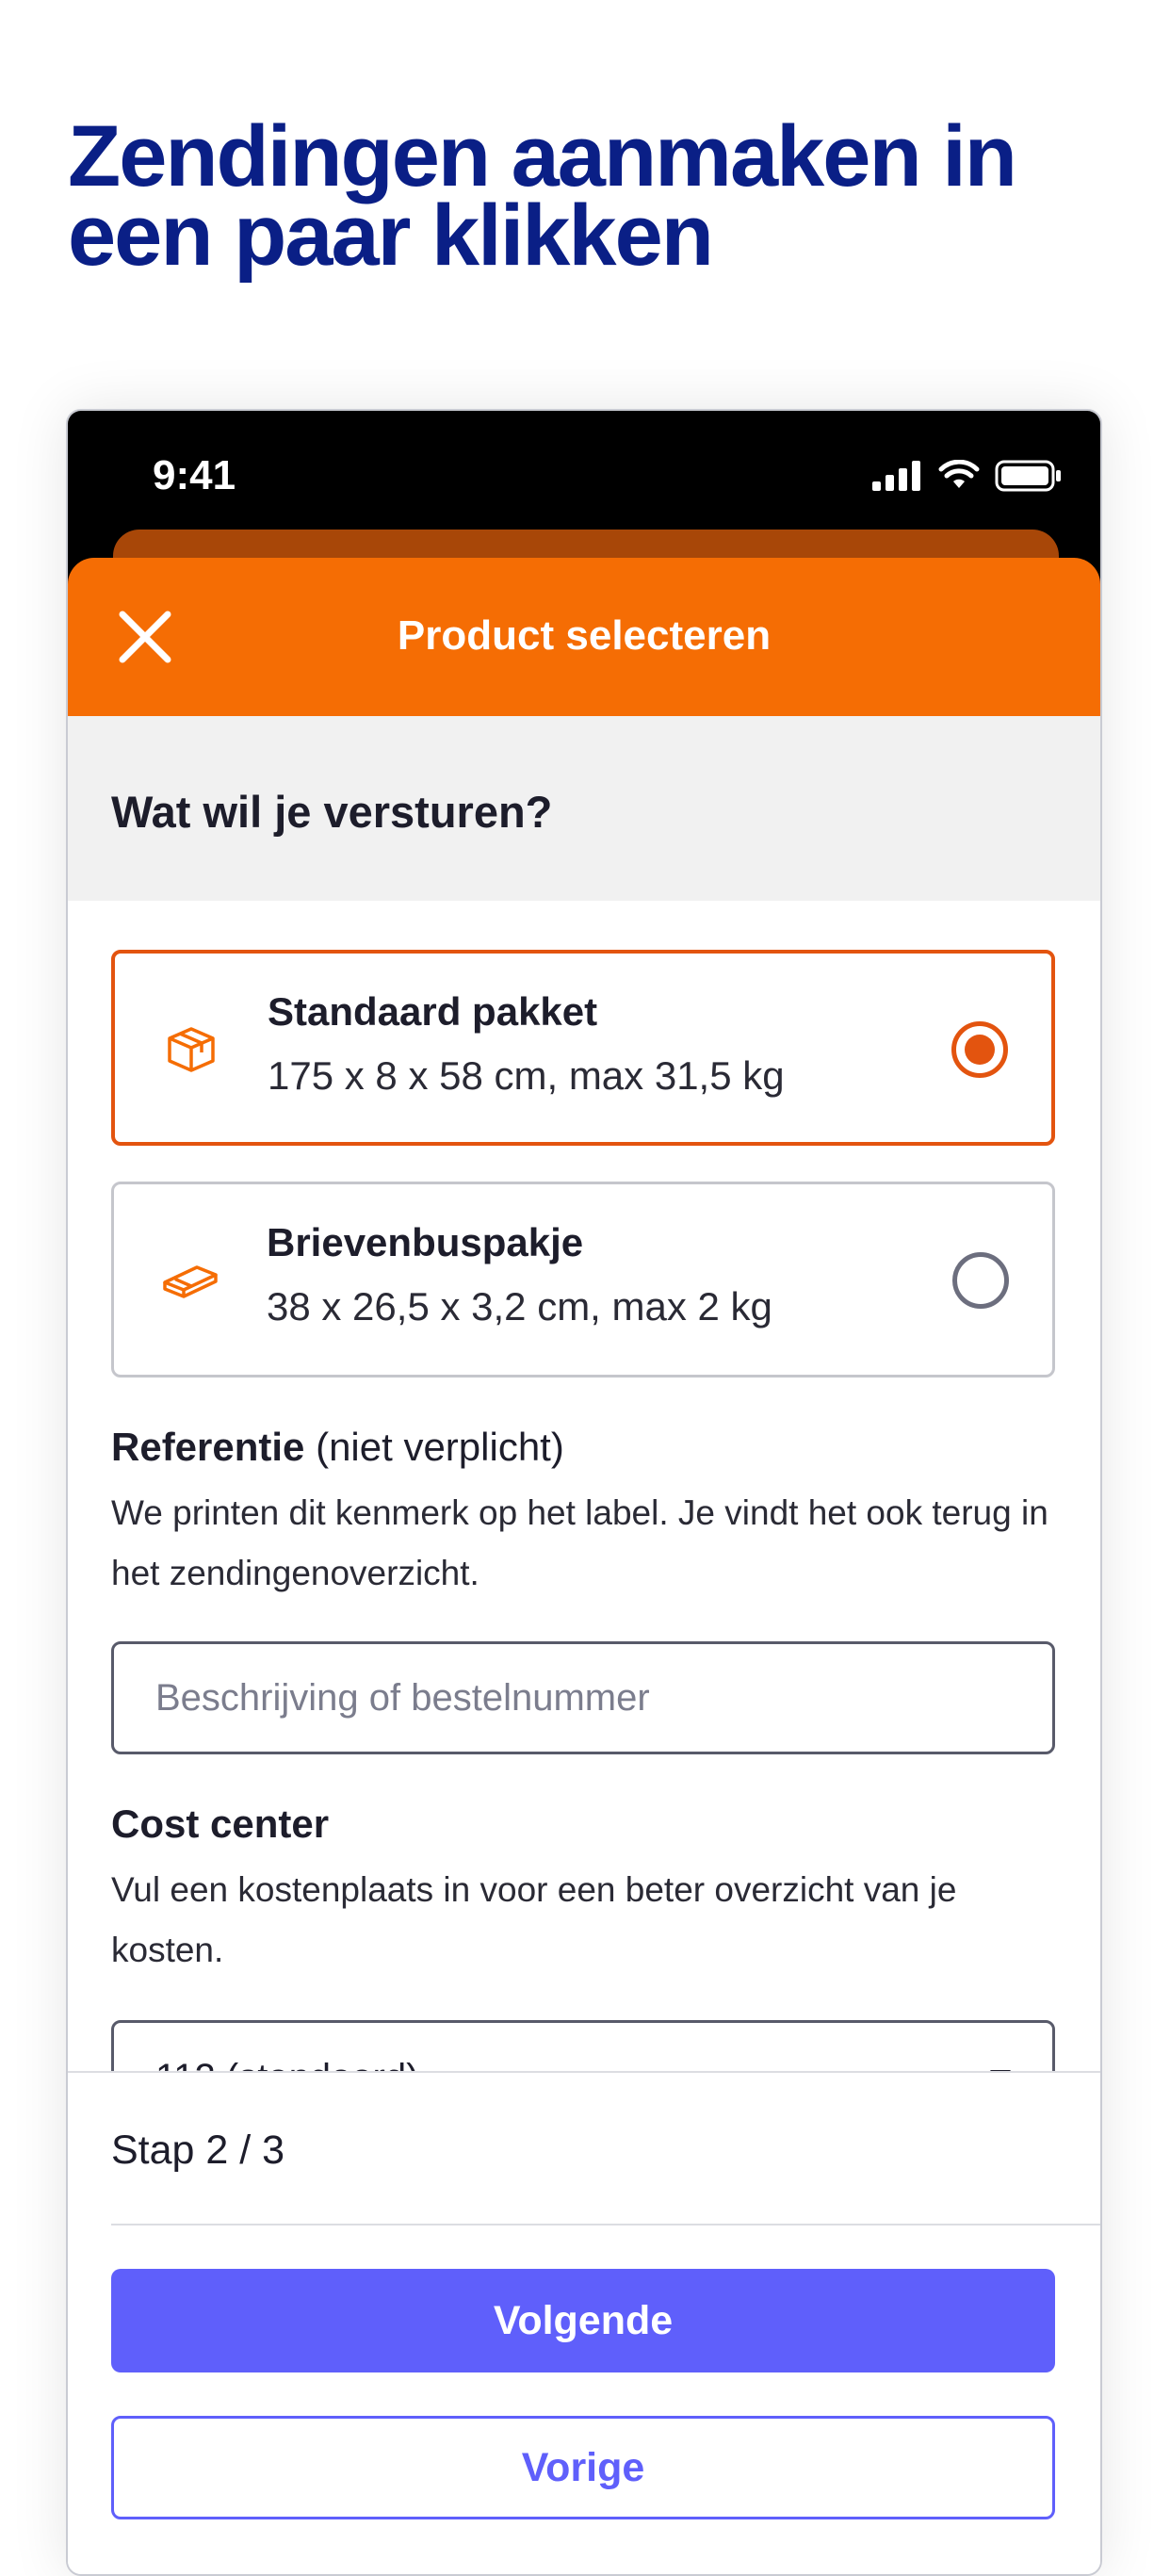 Image resolution: width=1170 pixels, height=2576 pixels. What do you see at coordinates (391, 235) in the screenshot?
I see `promo-title-line-2: een paar klikken` at bounding box center [391, 235].